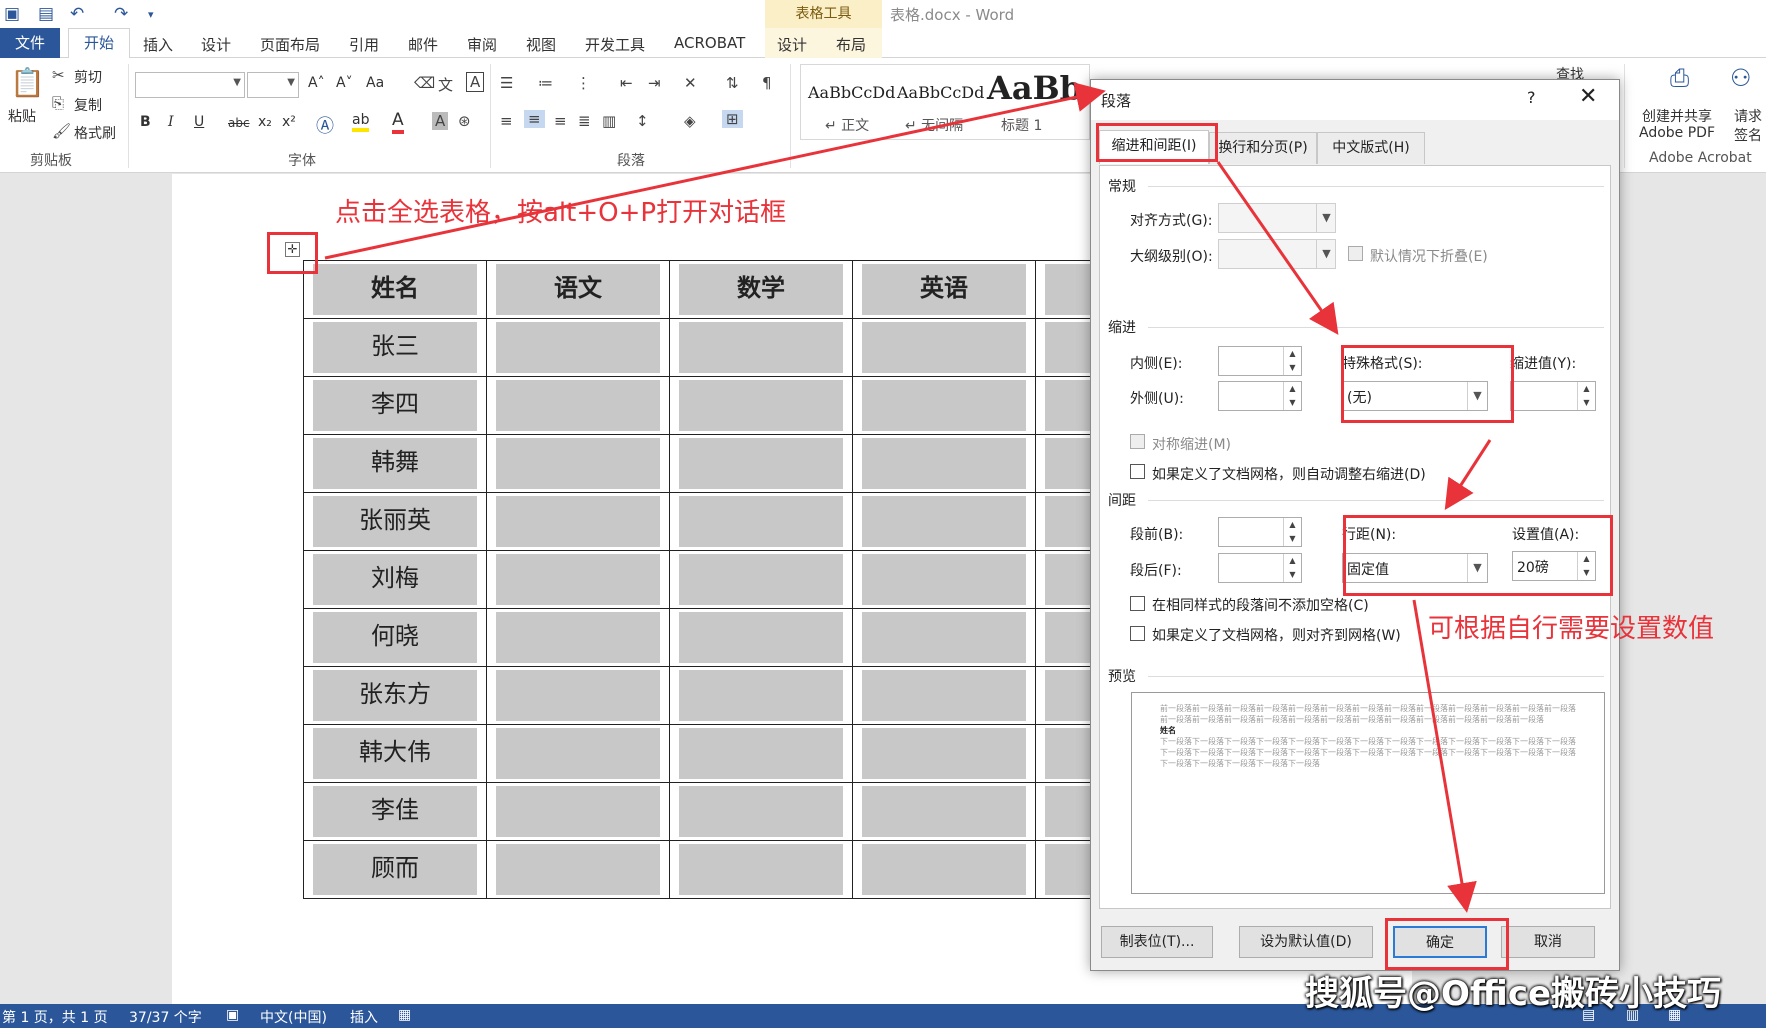 The height and width of the screenshot is (1028, 1766). Describe the element at coordinates (364, 1017) in the screenshot. I see `insert-mode-status: 插入` at that location.